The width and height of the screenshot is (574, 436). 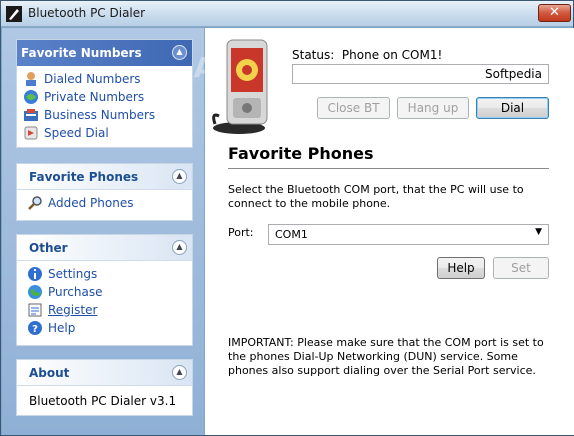 I want to click on help-icon: ?, so click(x=35, y=328).